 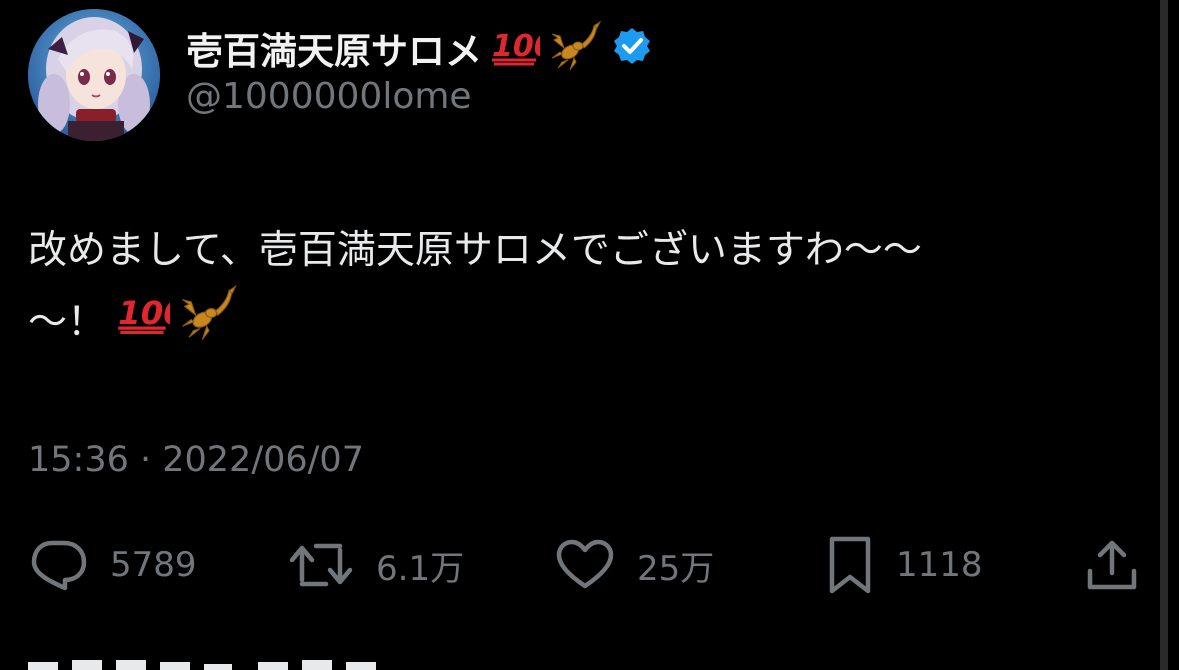 What do you see at coordinates (634, 565) in the screenshot?
I see `like-button: 25万` at bounding box center [634, 565].